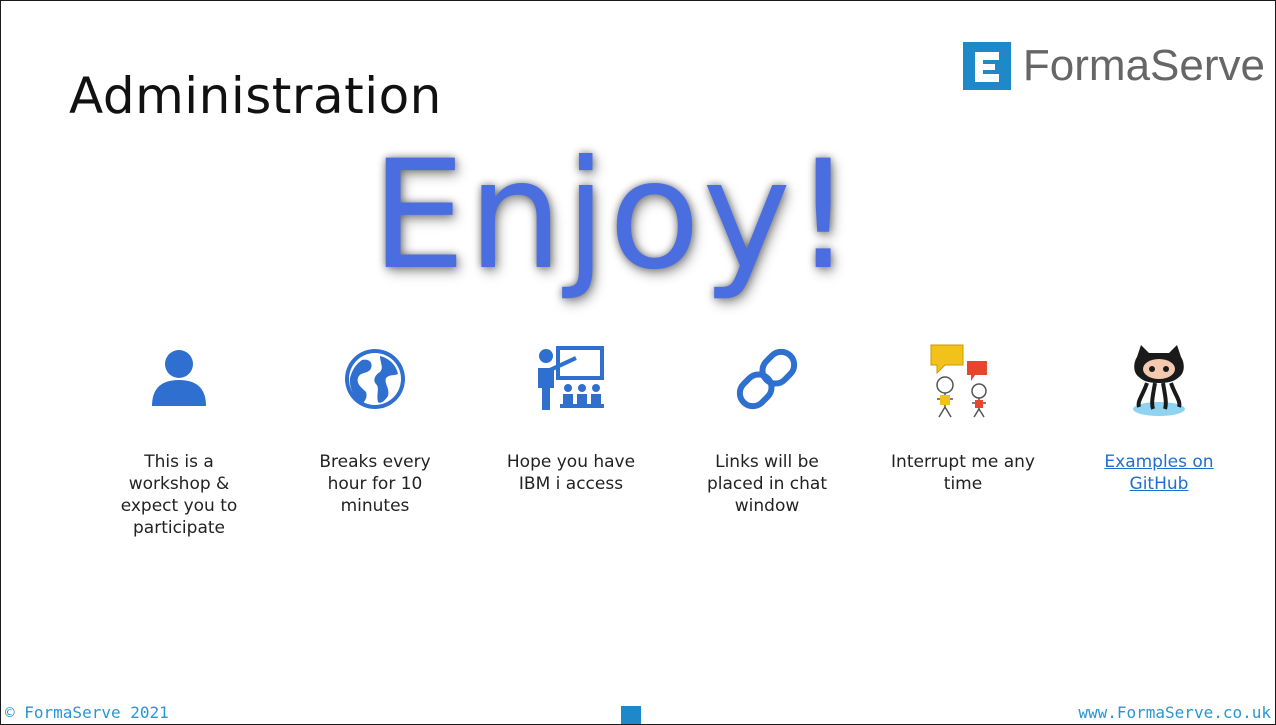  I want to click on conversation-icon, so click(963, 379).